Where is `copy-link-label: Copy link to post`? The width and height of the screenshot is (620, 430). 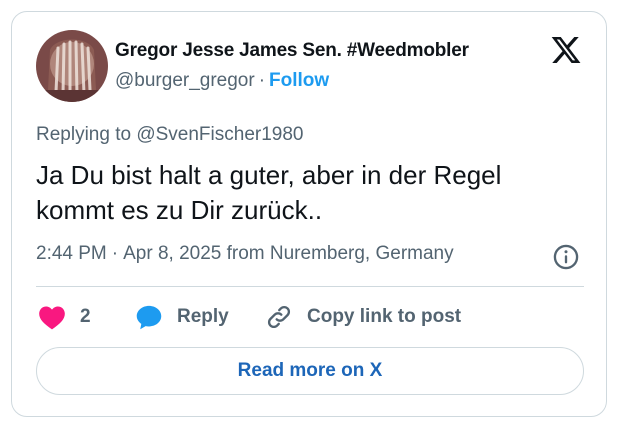
copy-link-label: Copy link to post is located at coordinates (384, 316).